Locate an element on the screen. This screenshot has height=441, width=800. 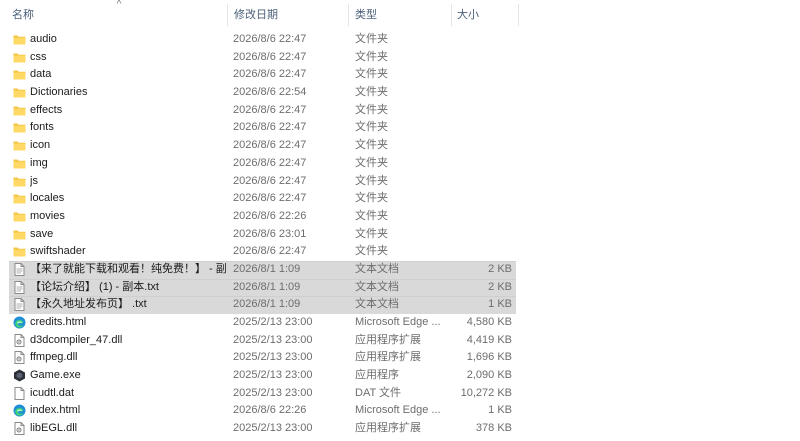
file-row: swiftshader 2026/8/6 22:47 文件夹 is located at coordinates (400, 252).